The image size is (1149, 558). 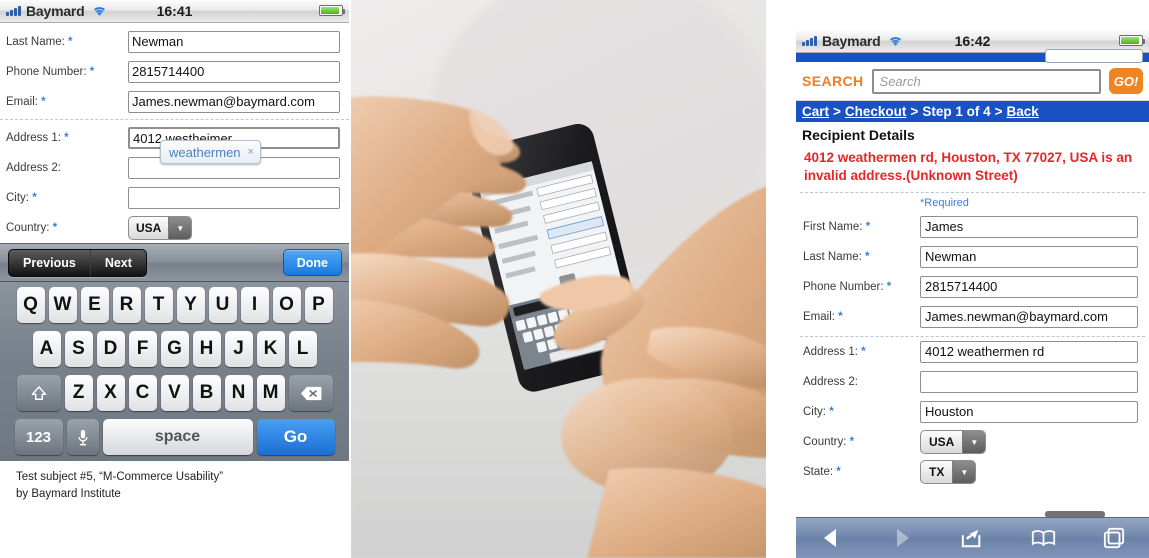 What do you see at coordinates (50, 72) in the screenshot?
I see `field-label: Phone Number: *` at bounding box center [50, 72].